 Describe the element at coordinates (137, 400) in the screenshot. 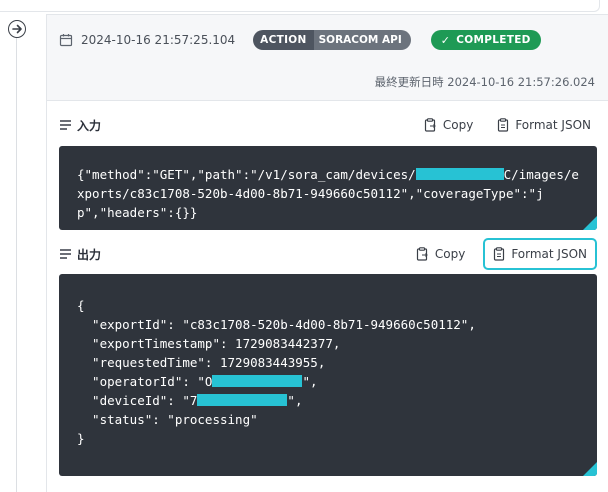

I see `device-id-start: "deviceId": "7` at that location.